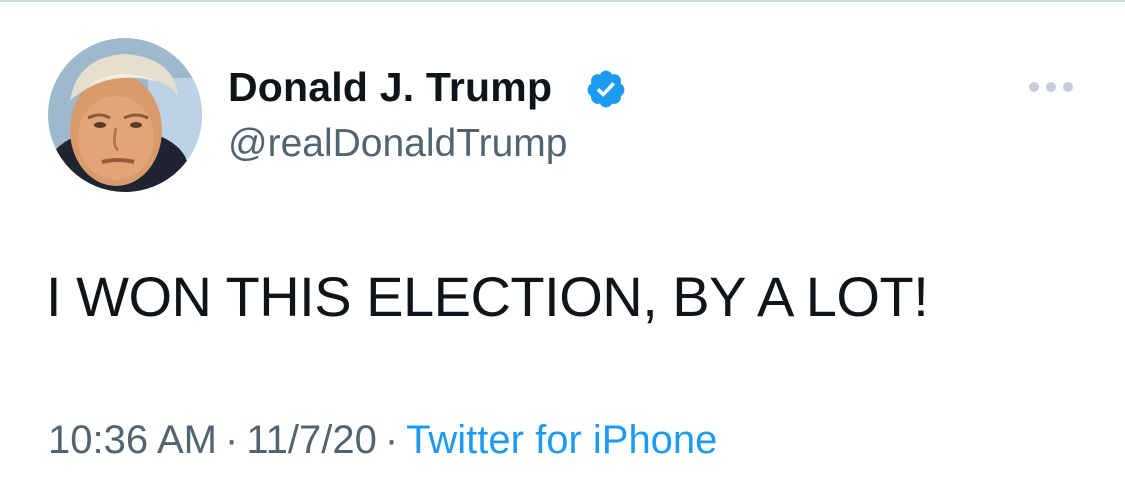 This screenshot has height=496, width=1125. What do you see at coordinates (311, 440) in the screenshot?
I see `tweet-date: 11/7/20` at bounding box center [311, 440].